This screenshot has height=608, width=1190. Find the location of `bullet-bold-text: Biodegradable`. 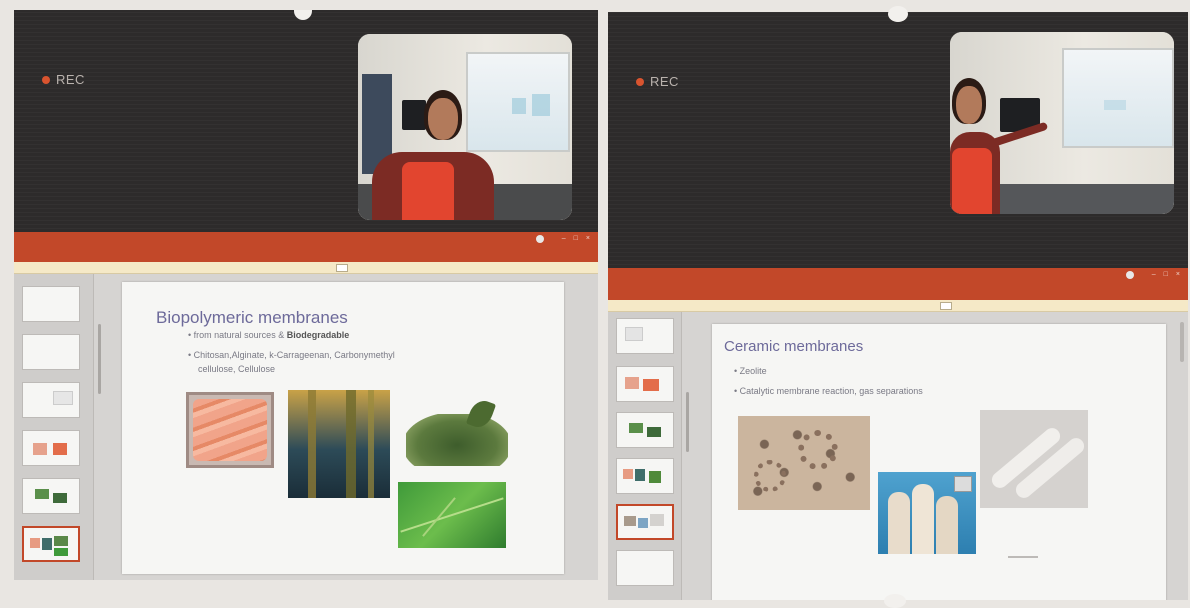

bullet-bold-text: Biodegradable is located at coordinates (318, 335).